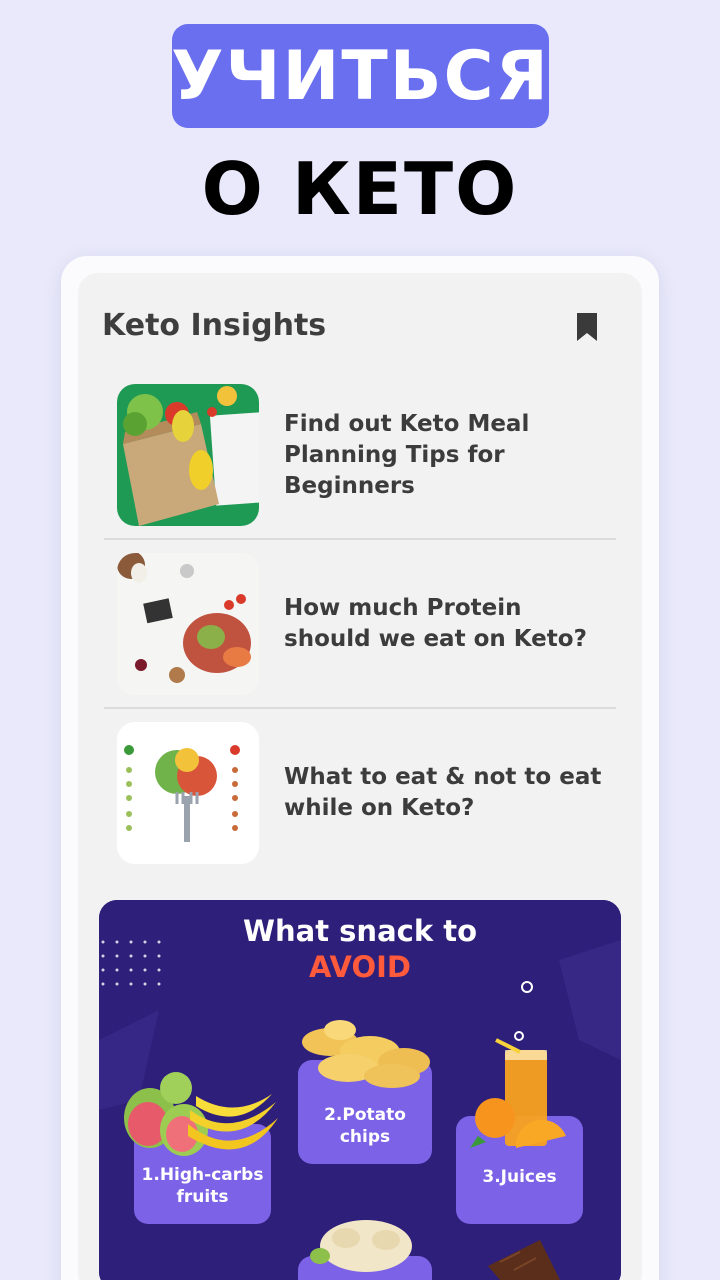 This screenshot has height=1280, width=720. I want to click on snack-label: 3.Juices, so click(519, 1177).